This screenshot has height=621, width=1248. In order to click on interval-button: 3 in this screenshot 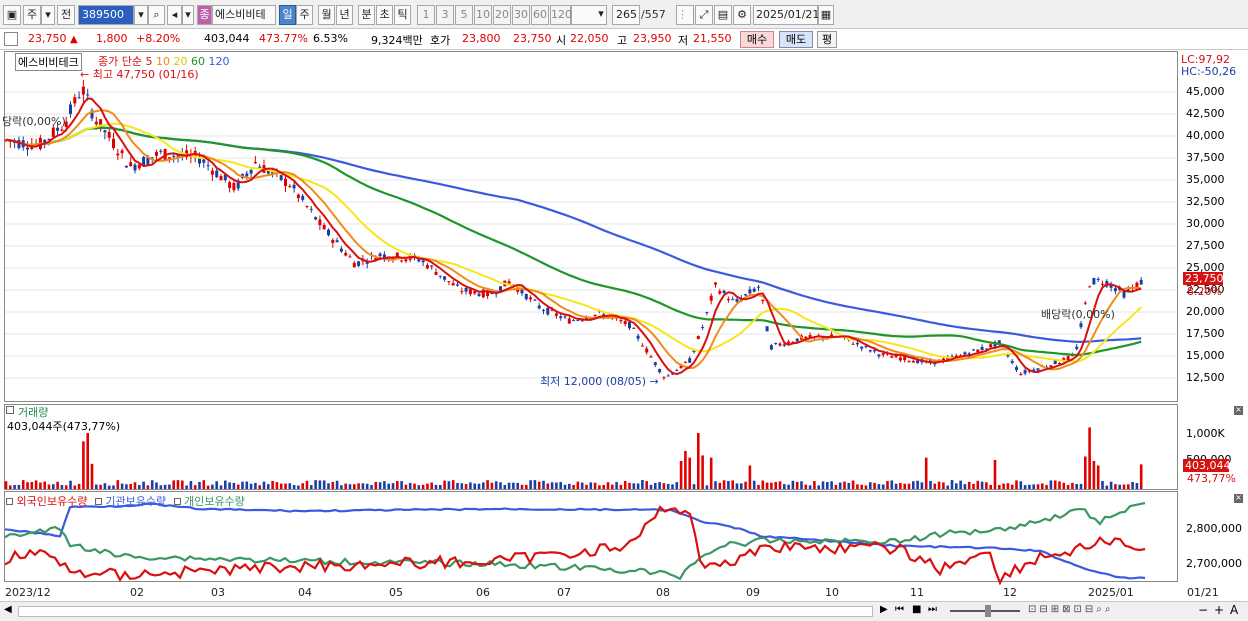, I will do `click(445, 15)`.